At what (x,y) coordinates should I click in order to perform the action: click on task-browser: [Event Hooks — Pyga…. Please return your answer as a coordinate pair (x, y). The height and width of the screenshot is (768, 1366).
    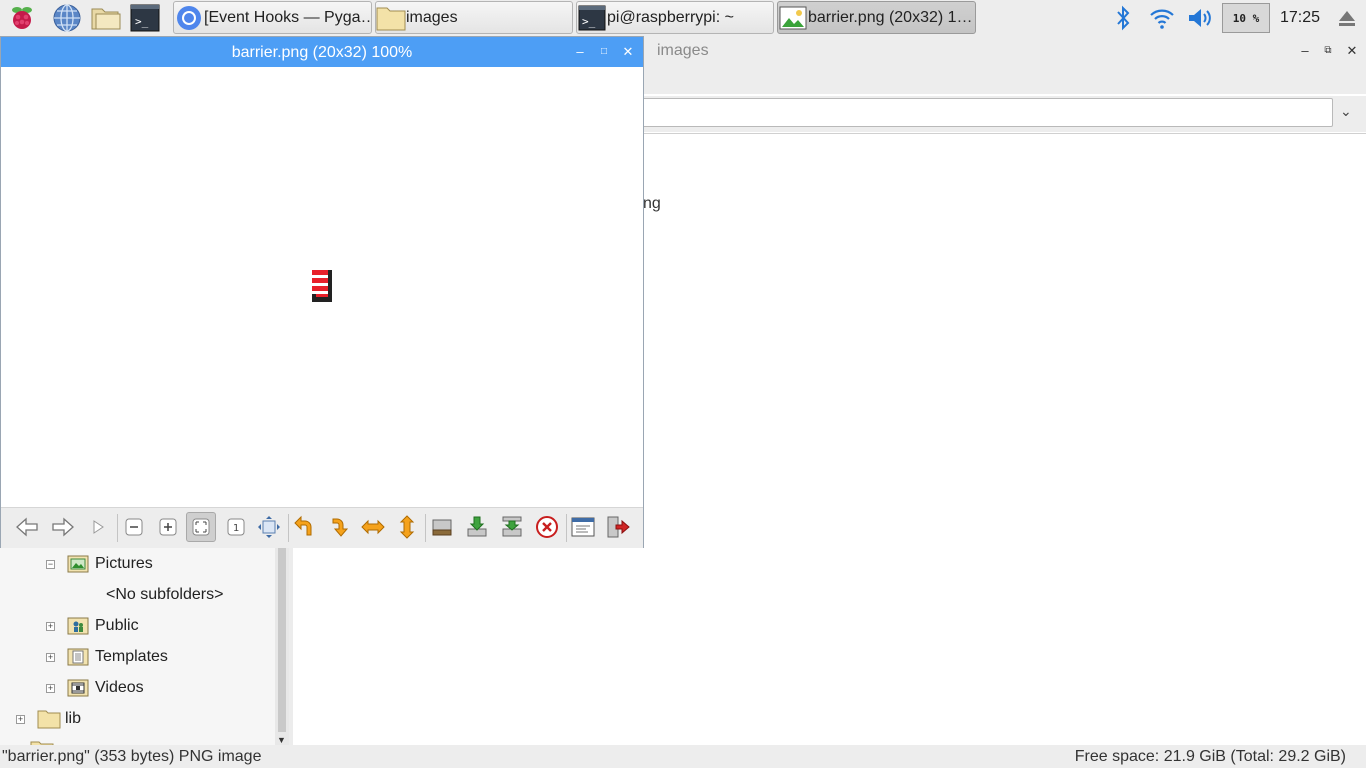
    Looking at the image, I should click on (272, 17).